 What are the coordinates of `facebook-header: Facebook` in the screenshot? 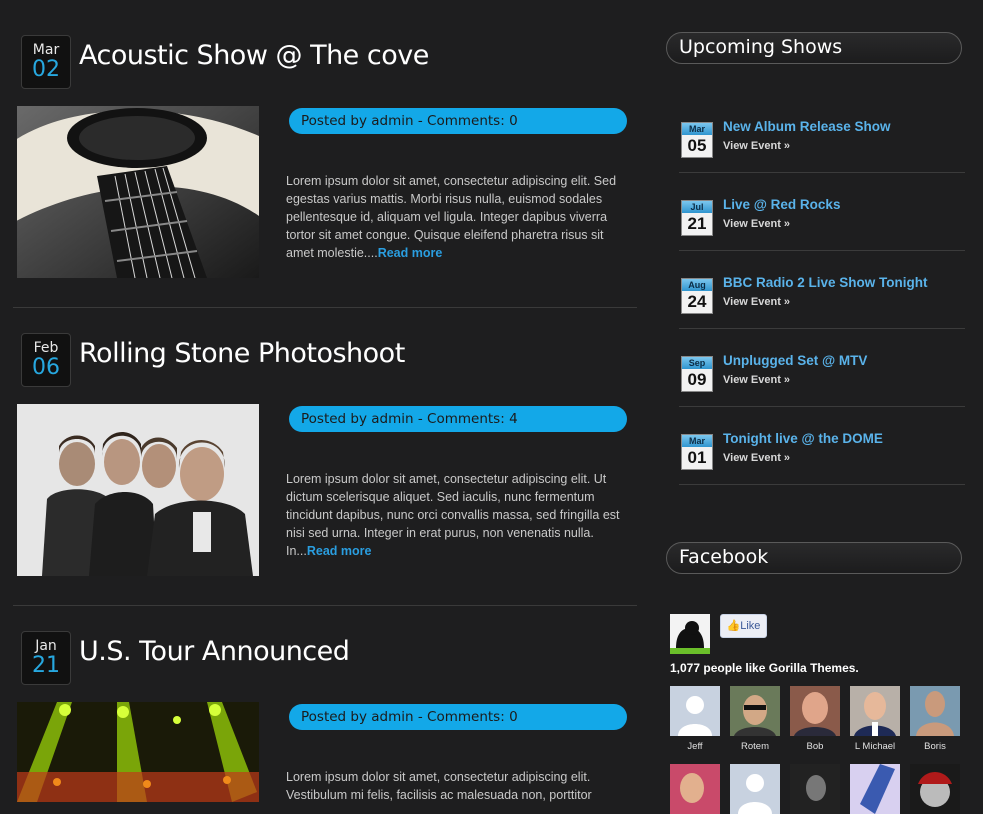 It's located at (814, 558).